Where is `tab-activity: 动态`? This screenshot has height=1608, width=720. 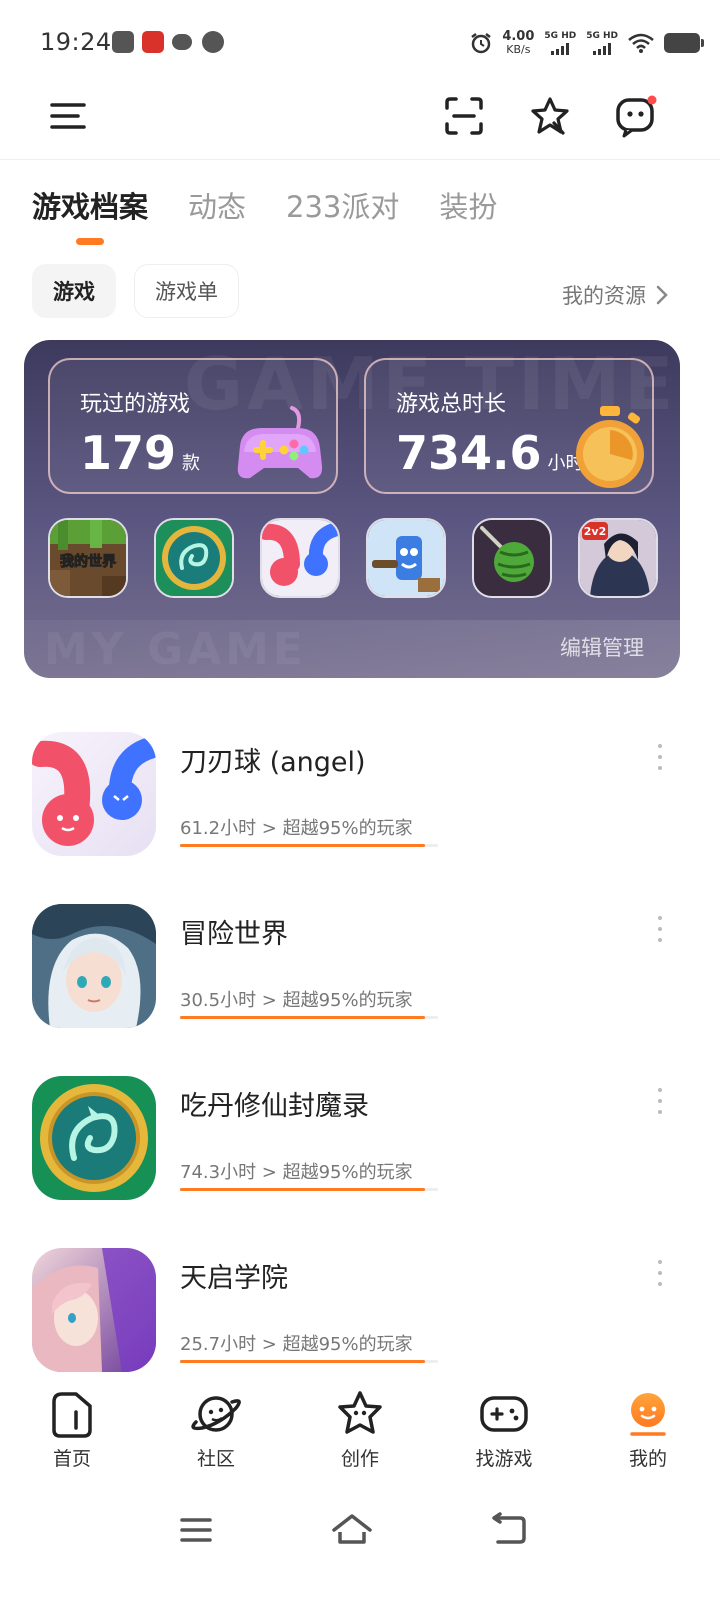 tab-activity: 动态 is located at coordinates (217, 205).